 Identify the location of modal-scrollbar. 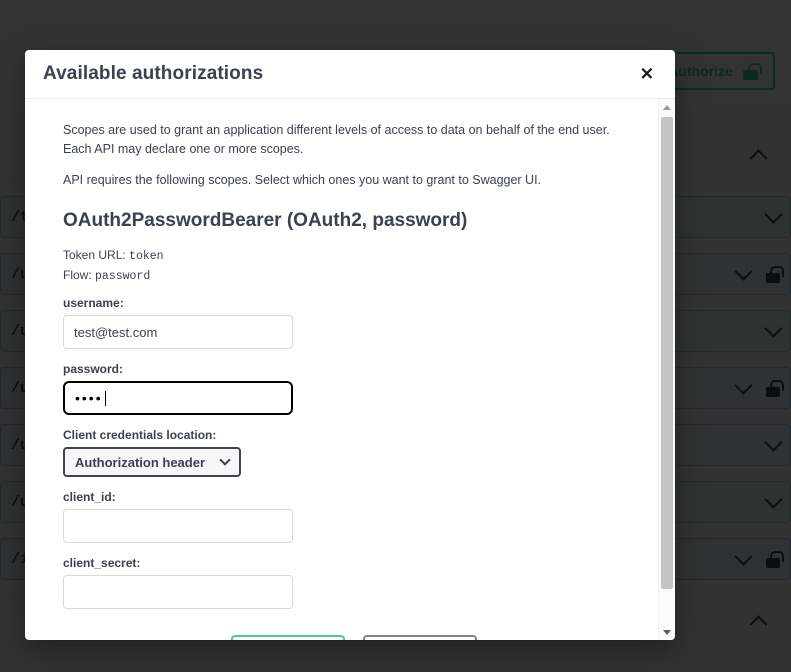
(666, 369).